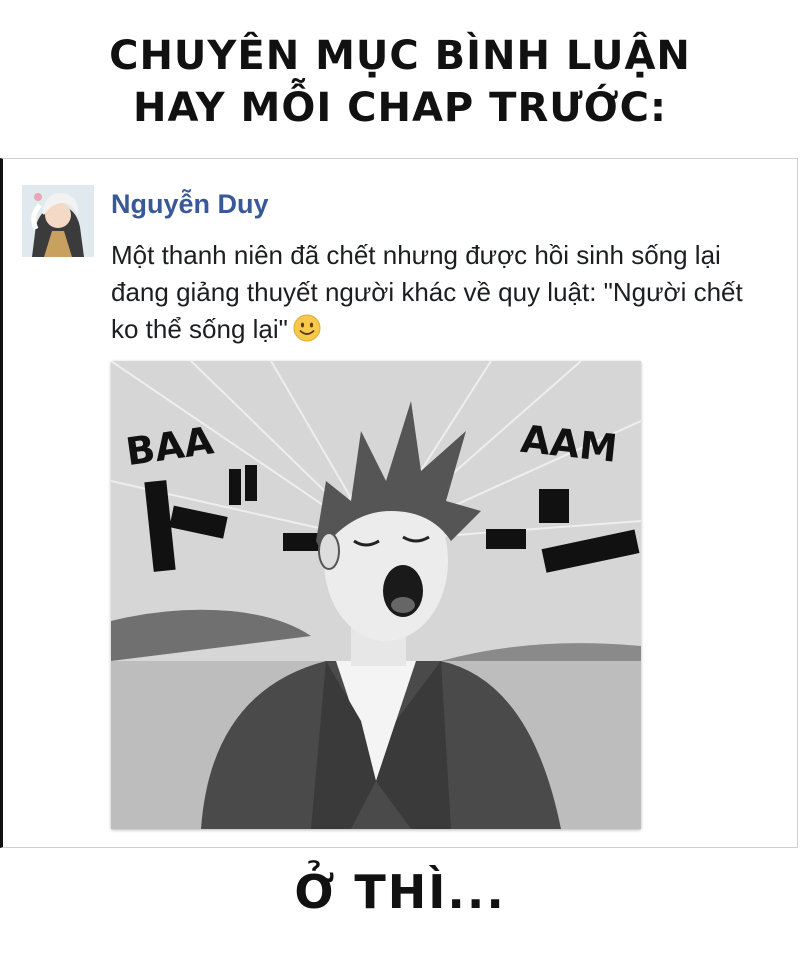  Describe the element at coordinates (190, 204) in the screenshot. I see `comment-author: Nguyễn Duy` at that location.